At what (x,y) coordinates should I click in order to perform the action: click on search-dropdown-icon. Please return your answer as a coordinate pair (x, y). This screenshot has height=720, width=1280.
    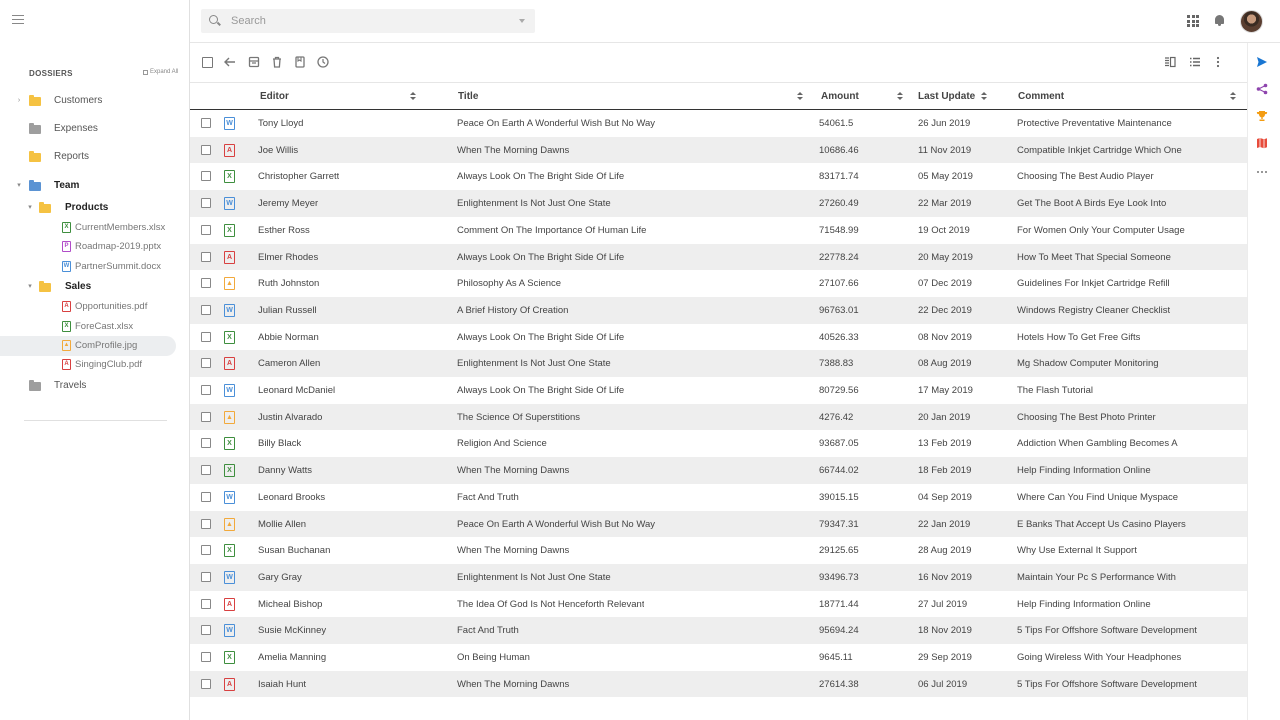
    Looking at the image, I should click on (522, 21).